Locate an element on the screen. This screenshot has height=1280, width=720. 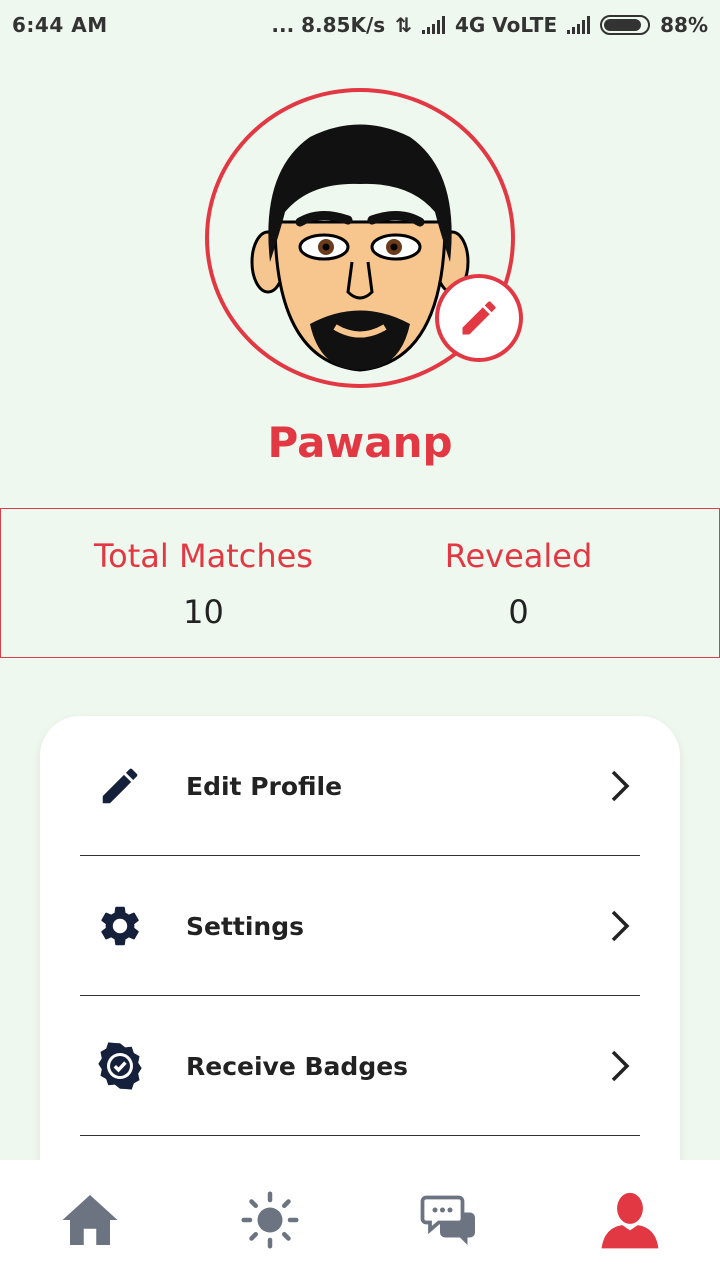
home-icon is located at coordinates (90, 1220).